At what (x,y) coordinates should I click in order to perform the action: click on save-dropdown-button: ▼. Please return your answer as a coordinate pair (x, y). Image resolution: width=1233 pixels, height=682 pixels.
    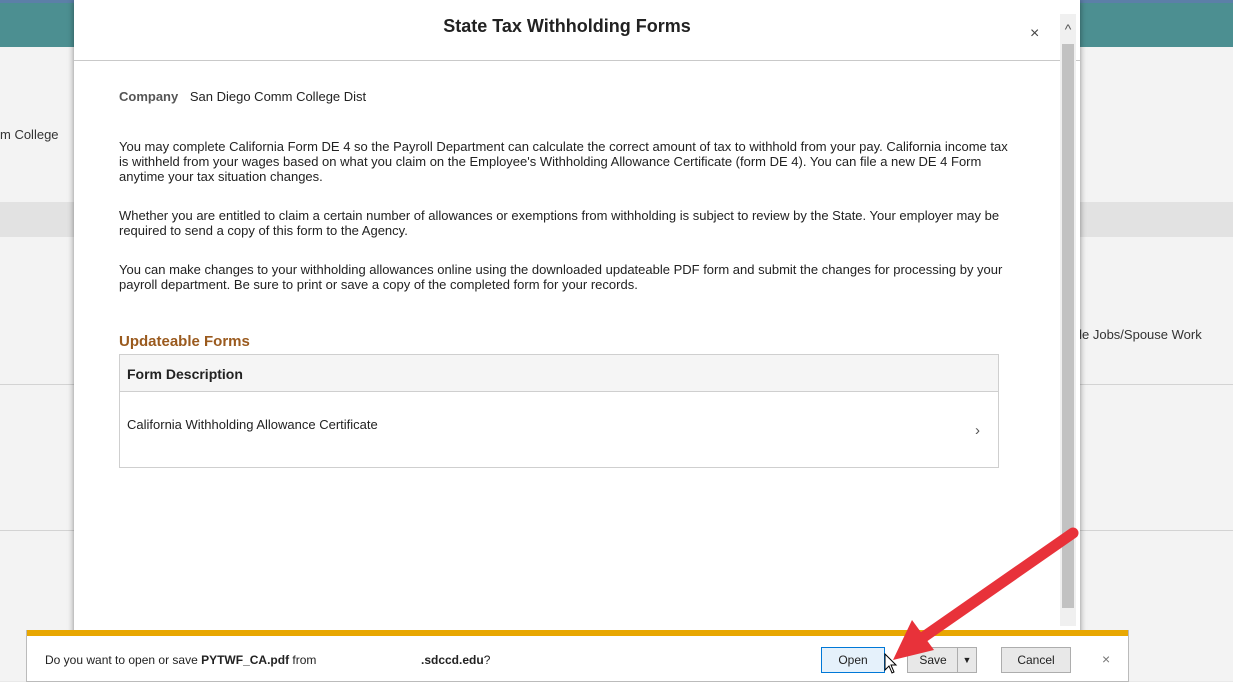
    Looking at the image, I should click on (967, 660).